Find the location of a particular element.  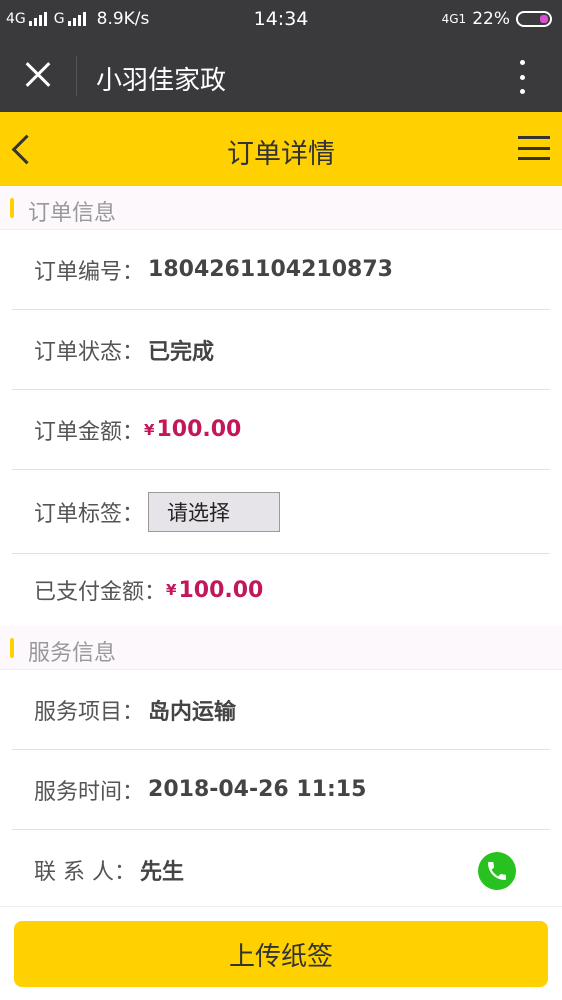

bottom-action-area: 上传纸签 is located at coordinates (281, 953).